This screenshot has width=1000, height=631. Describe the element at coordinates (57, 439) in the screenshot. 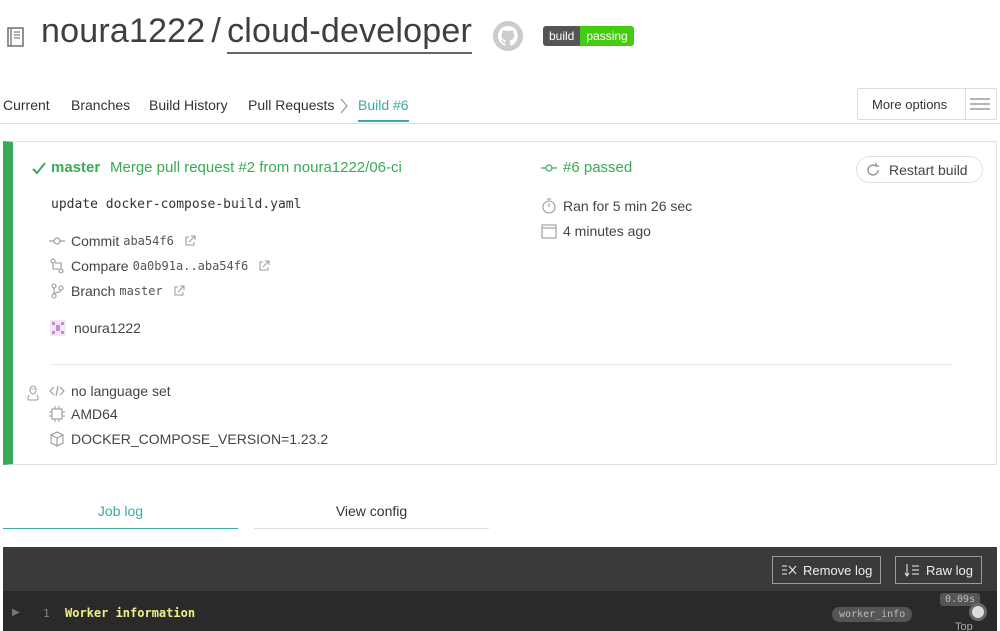

I see `package-icon` at that location.